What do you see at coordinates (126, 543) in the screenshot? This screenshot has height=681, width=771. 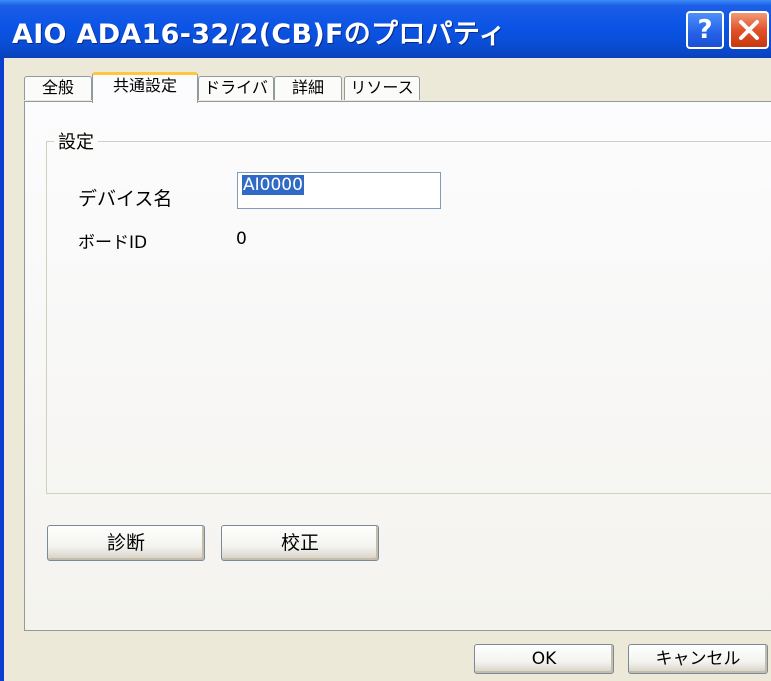 I see `diagnose-button: 診断` at bounding box center [126, 543].